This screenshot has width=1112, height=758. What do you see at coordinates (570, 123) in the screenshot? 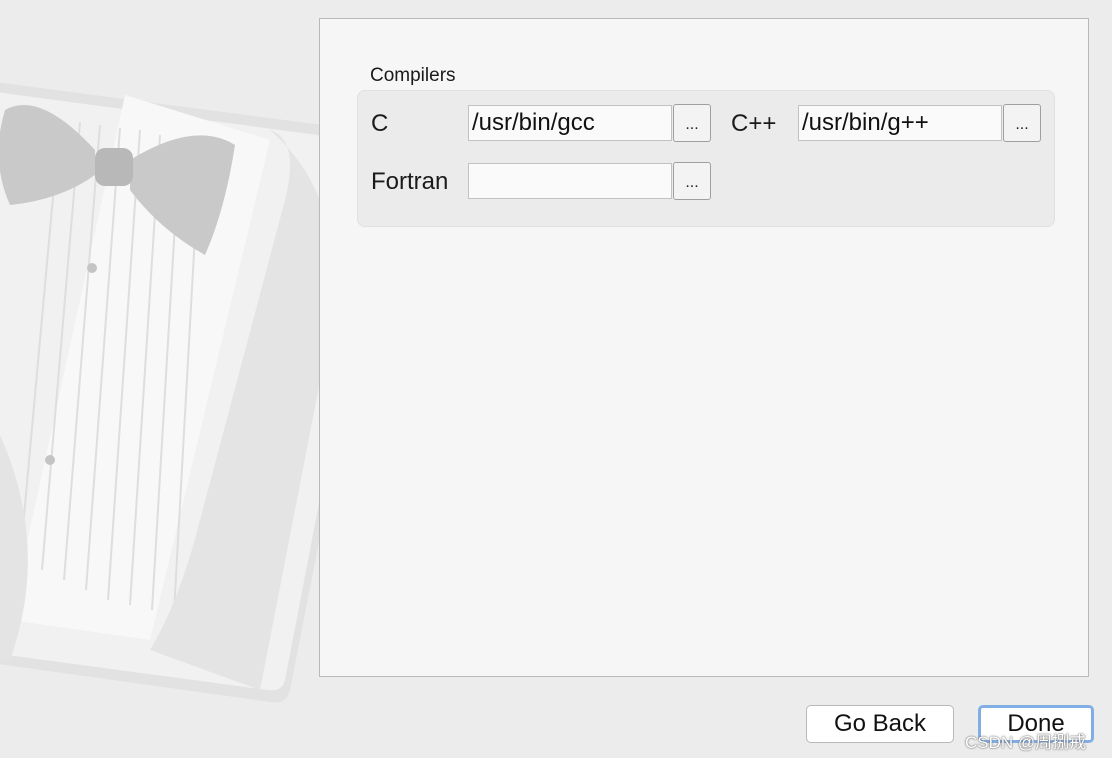
I see `c-compiler-field` at bounding box center [570, 123].